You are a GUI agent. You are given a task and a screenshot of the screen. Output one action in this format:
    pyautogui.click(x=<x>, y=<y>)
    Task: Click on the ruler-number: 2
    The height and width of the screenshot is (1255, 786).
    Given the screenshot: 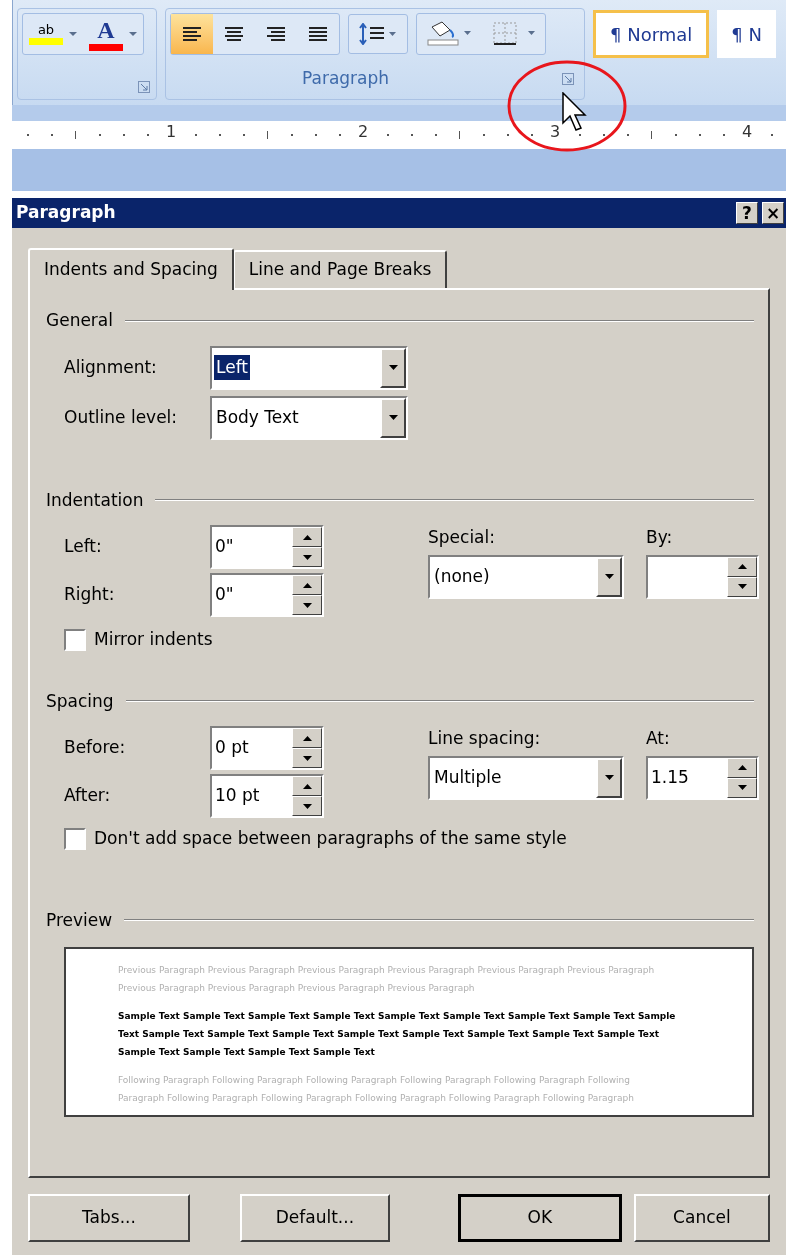 What is the action you would take?
    pyautogui.click(x=363, y=132)
    